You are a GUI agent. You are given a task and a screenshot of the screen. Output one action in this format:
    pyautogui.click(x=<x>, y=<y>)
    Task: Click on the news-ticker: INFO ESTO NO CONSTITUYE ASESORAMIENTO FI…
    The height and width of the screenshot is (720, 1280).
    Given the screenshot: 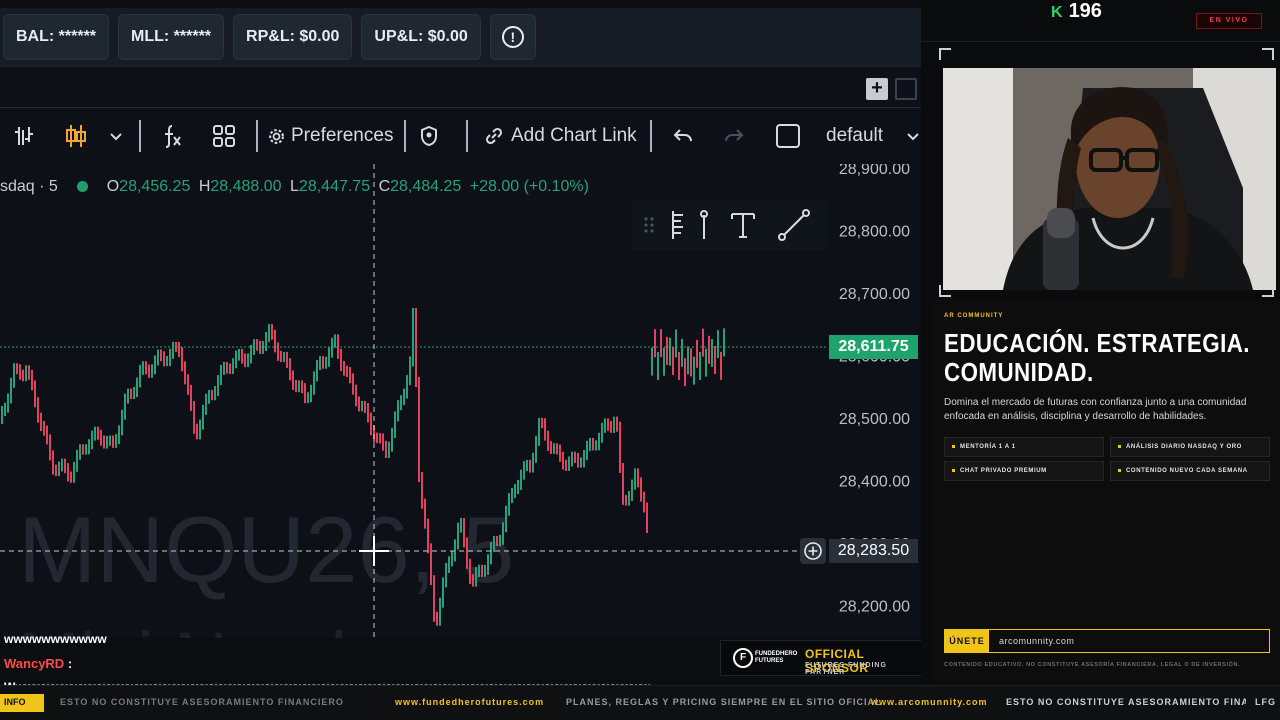 What is the action you would take?
    pyautogui.click(x=640, y=702)
    